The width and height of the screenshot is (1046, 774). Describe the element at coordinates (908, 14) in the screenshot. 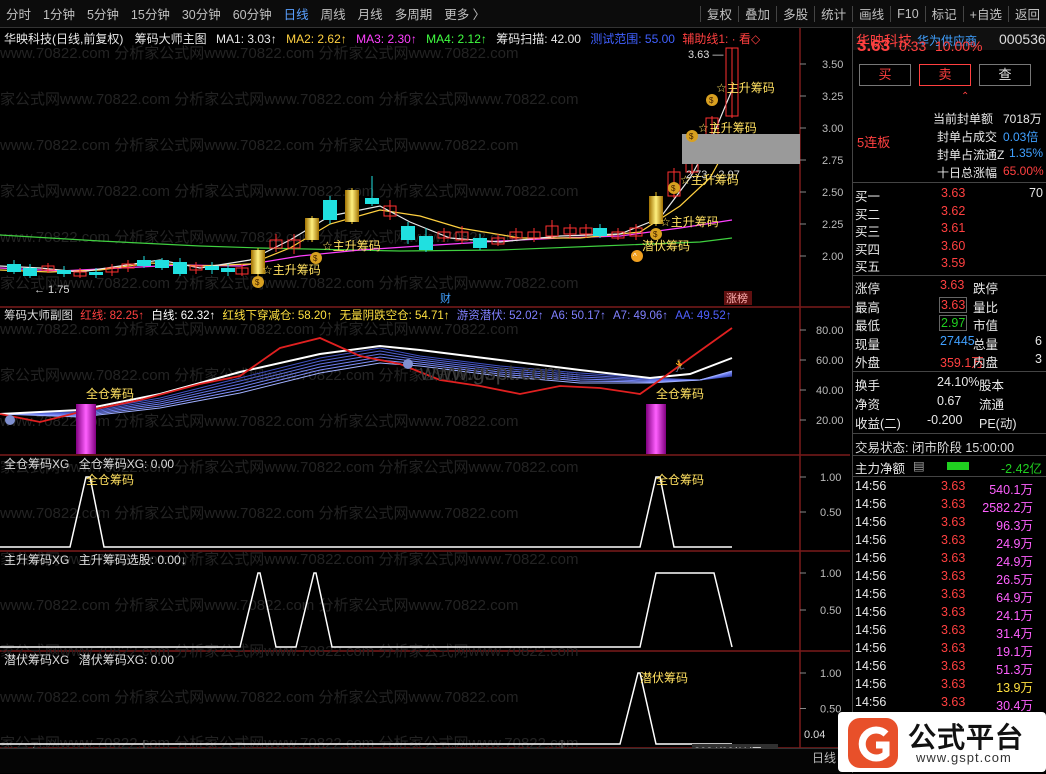

I see `toolbar-tool-5: F10` at that location.